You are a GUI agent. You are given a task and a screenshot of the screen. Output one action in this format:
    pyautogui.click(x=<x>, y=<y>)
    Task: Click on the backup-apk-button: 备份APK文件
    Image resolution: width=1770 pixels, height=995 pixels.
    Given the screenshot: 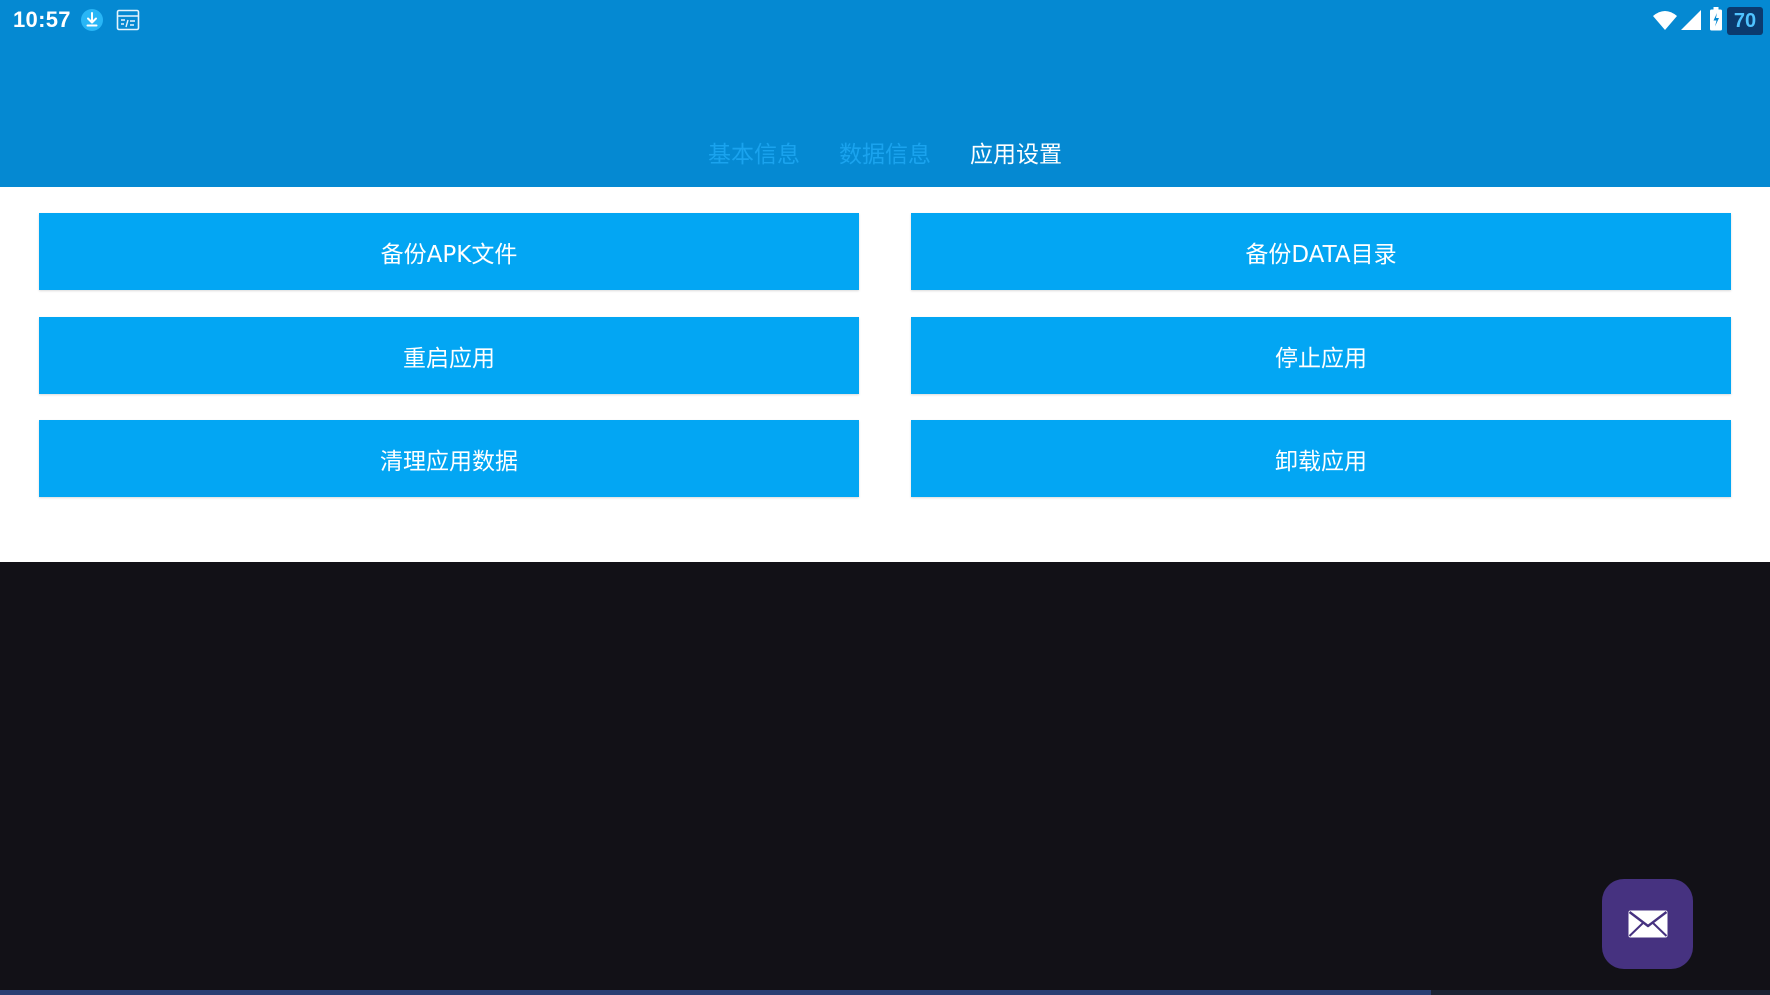 What is the action you would take?
    pyautogui.click(x=449, y=251)
    